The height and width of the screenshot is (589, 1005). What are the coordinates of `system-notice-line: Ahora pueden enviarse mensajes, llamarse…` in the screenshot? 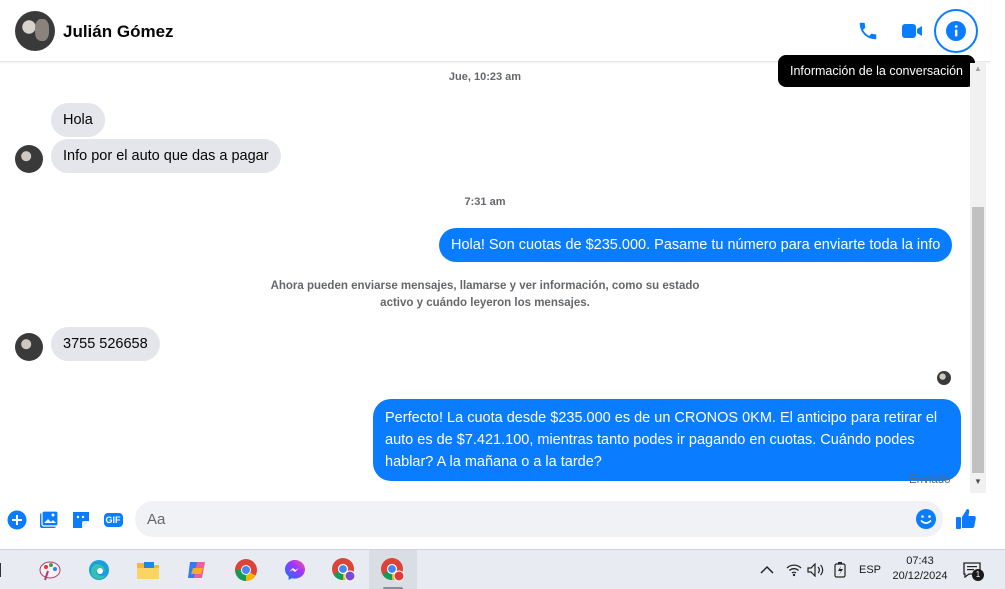 It's located at (485, 286).